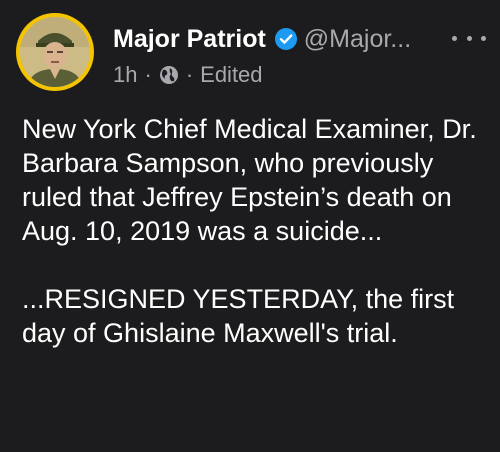 The image size is (500, 452). I want to click on more-horizontal-icon, so click(454, 38).